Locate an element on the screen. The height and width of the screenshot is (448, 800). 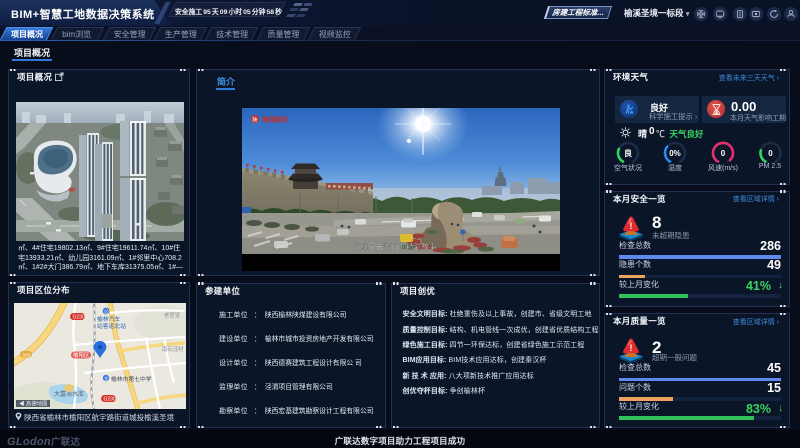
svg-text: 良 is located at coordinates (628, 153).